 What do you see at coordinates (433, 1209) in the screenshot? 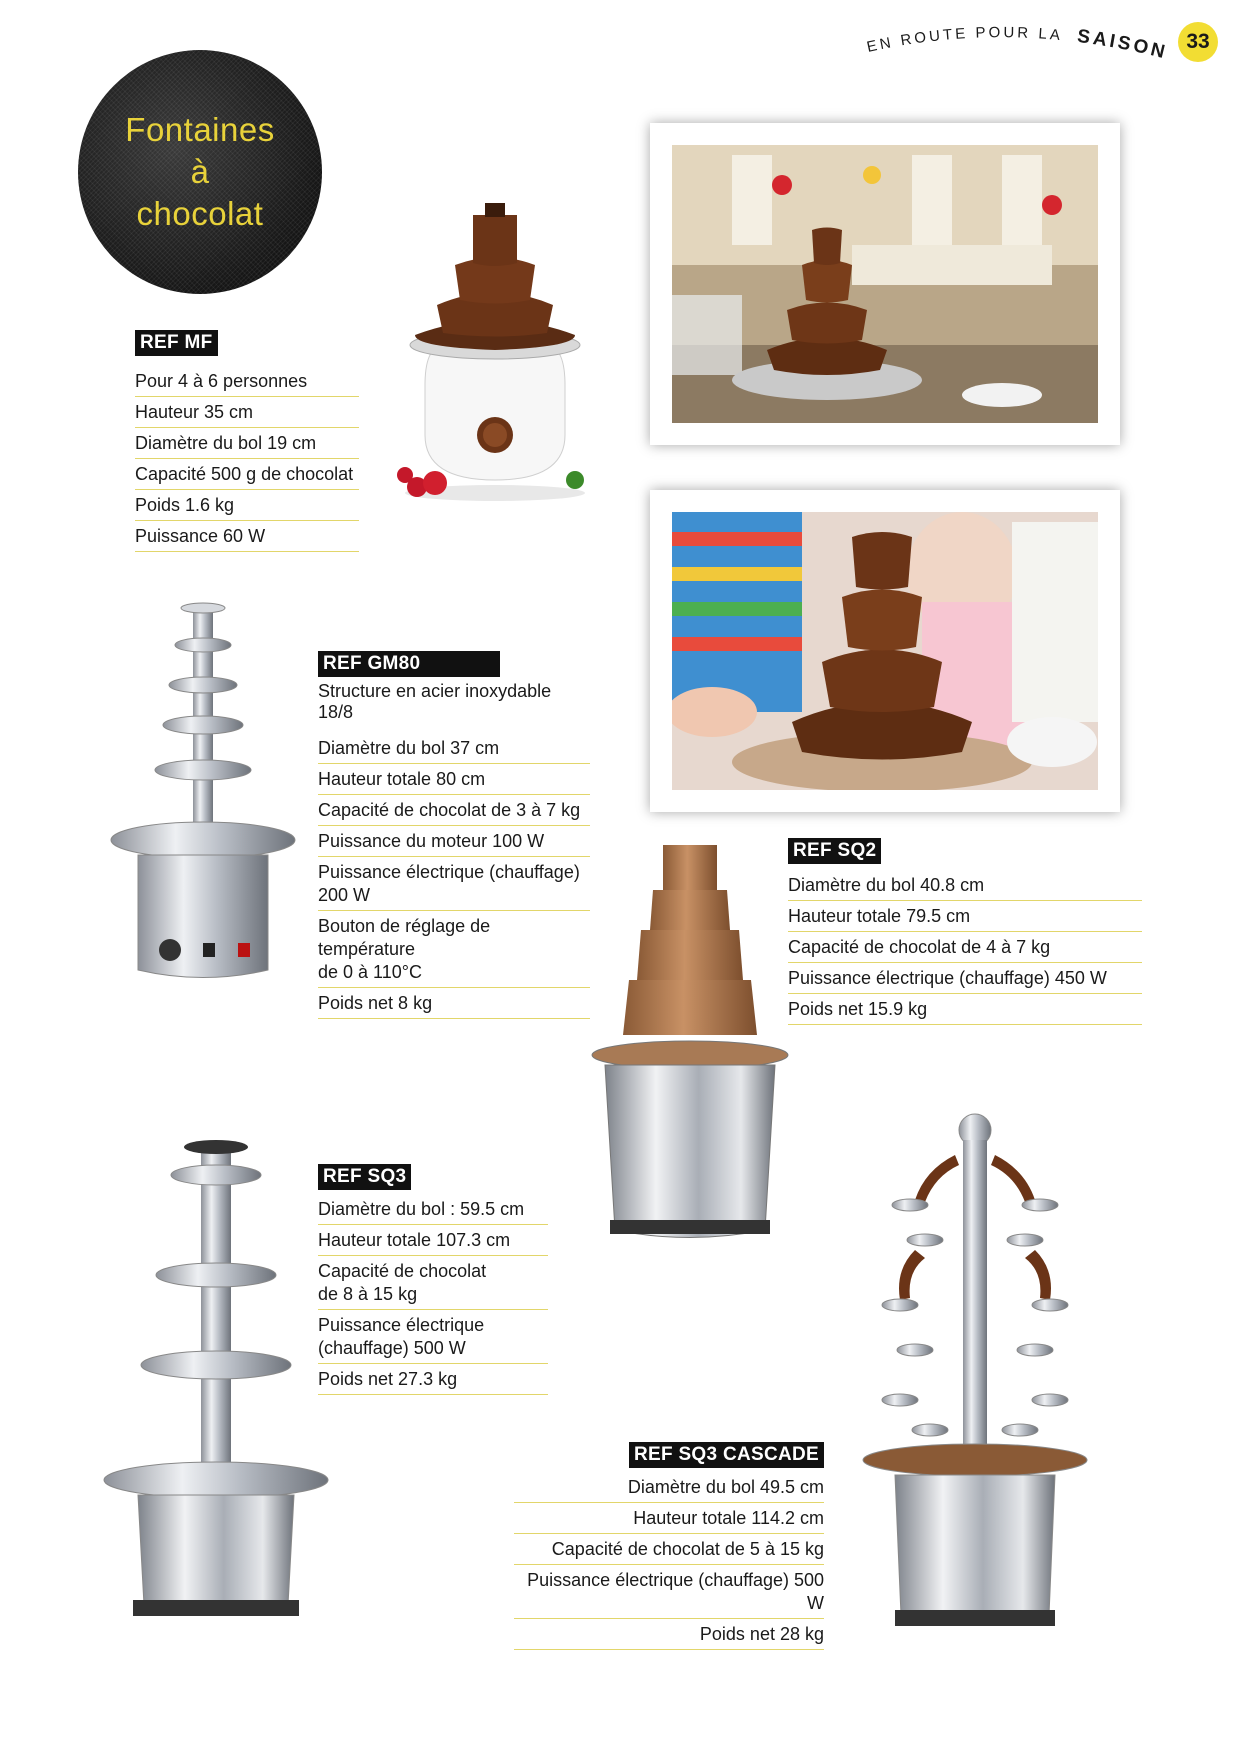
I see `spec-sq3-1: Diamètre du bol : 59.5 cm` at bounding box center [433, 1209].